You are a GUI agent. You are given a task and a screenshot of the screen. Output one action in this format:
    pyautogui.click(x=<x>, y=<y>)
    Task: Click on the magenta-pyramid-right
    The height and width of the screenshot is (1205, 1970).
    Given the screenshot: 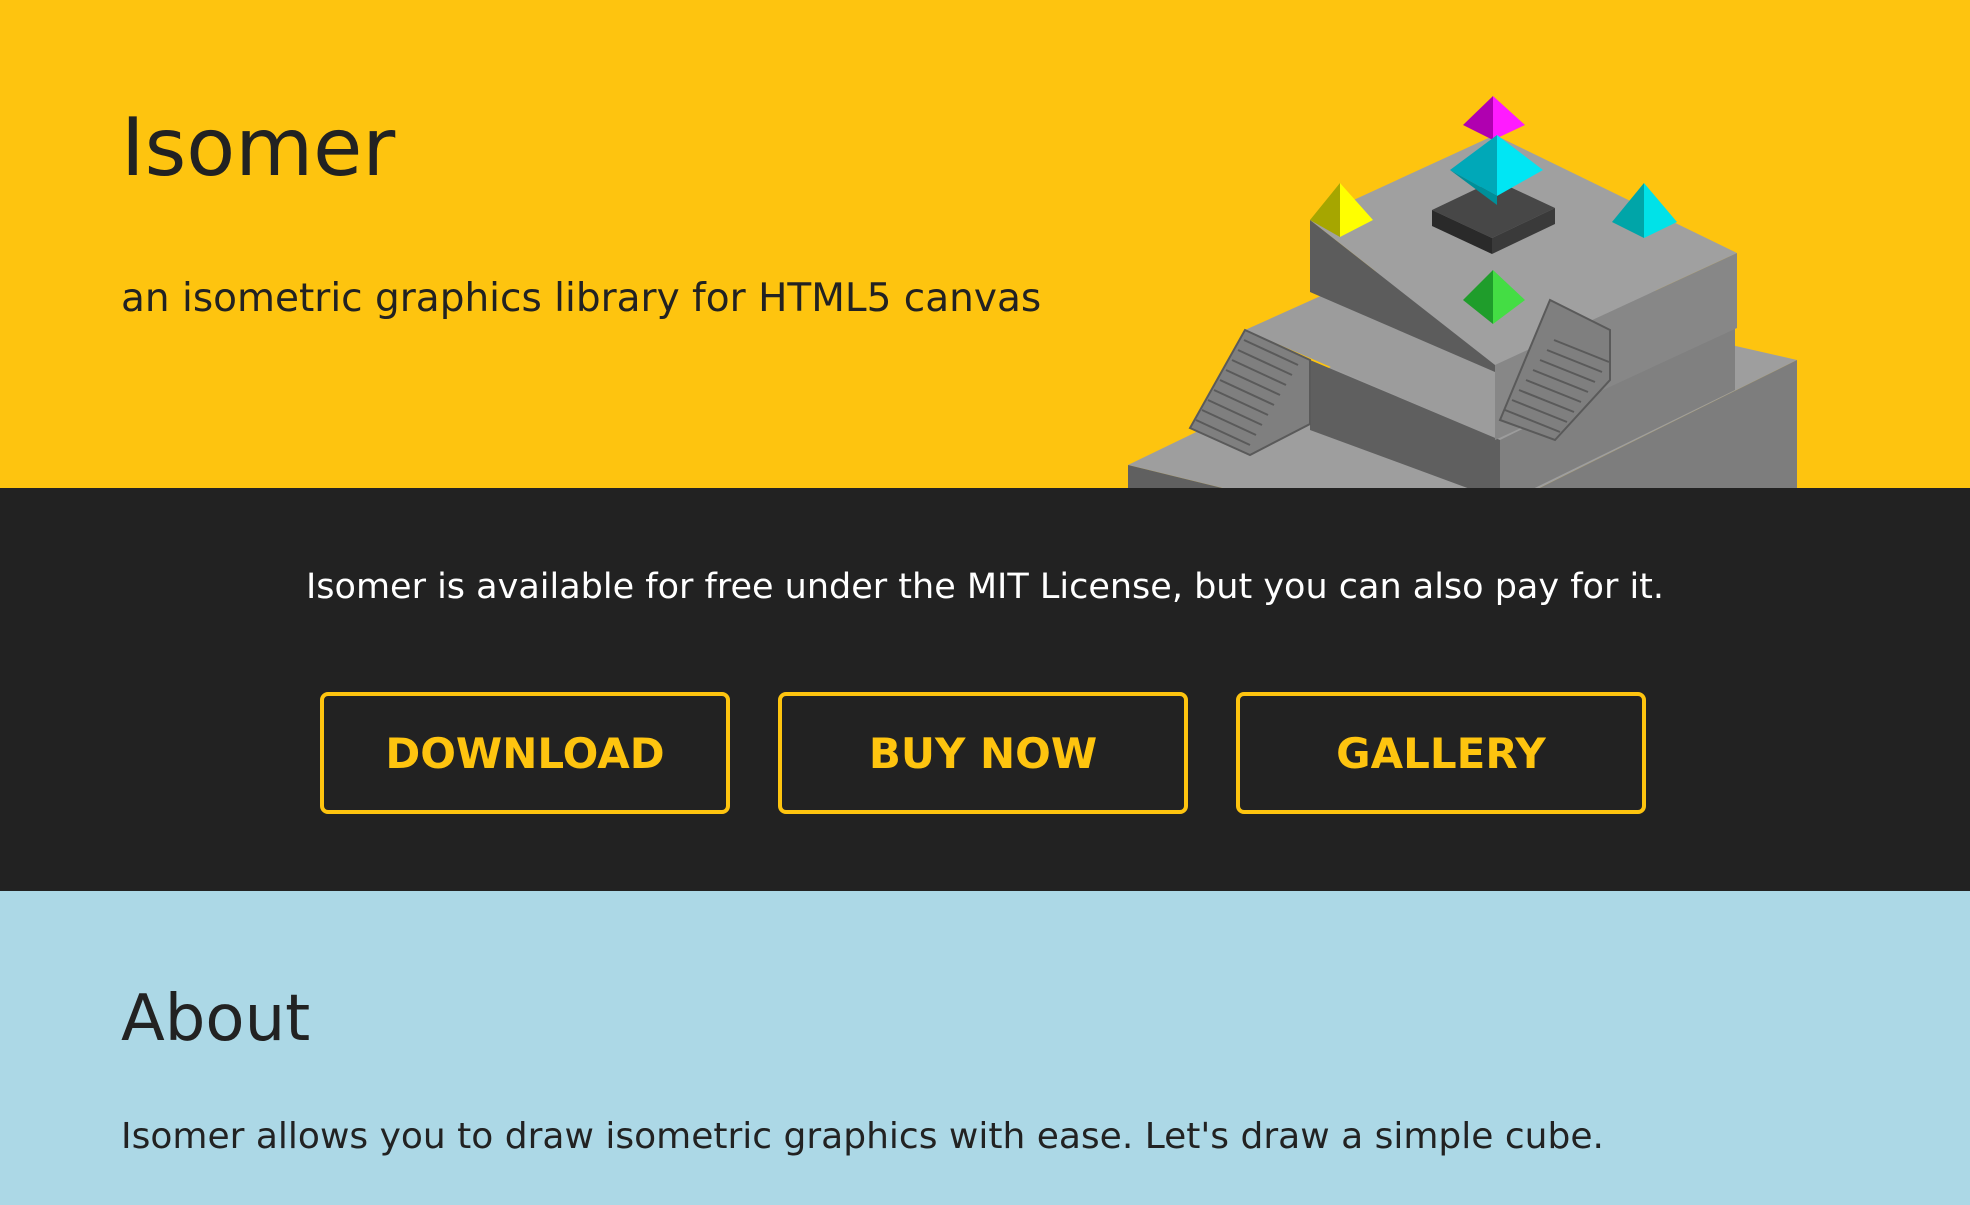 What is the action you would take?
    pyautogui.click(x=1509, y=118)
    